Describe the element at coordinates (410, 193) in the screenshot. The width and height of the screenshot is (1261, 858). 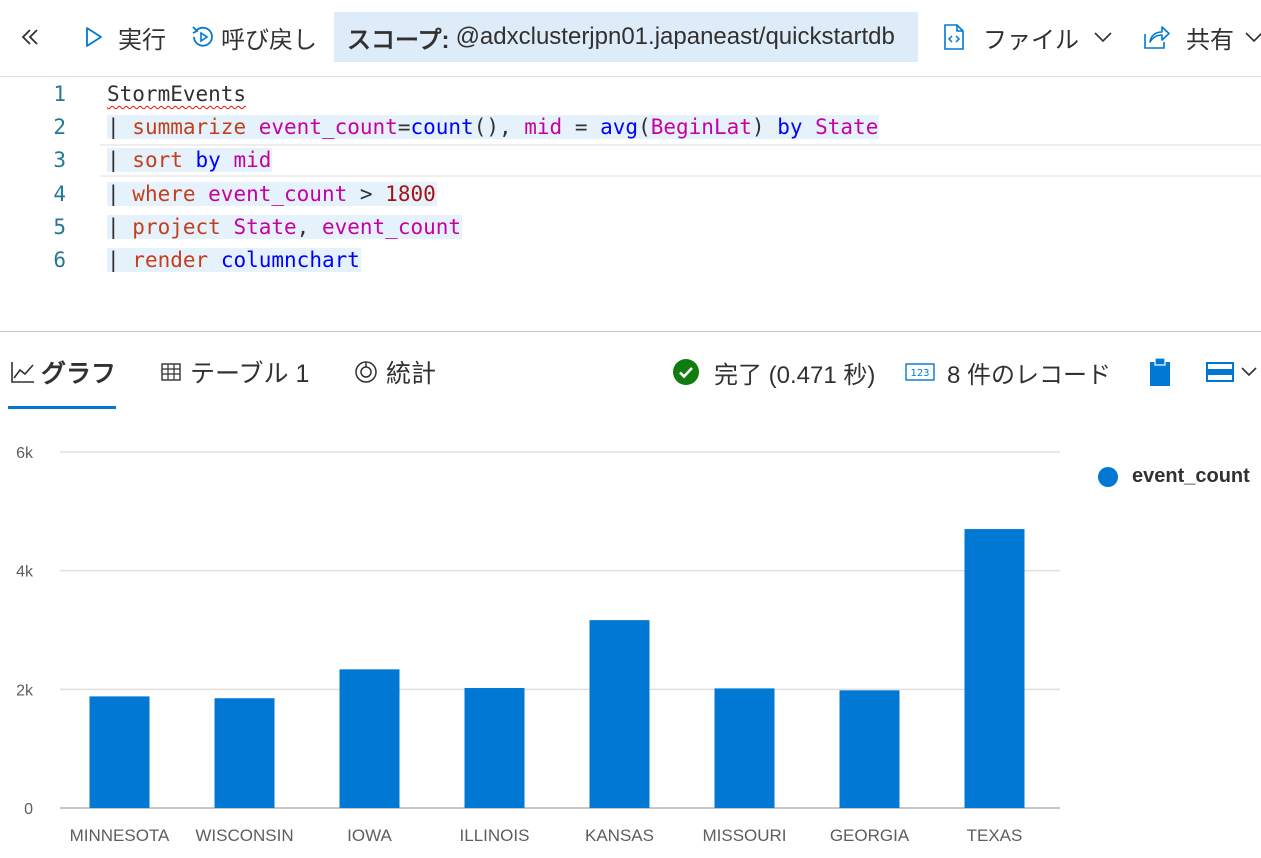
I see `code-token: 1800` at that location.